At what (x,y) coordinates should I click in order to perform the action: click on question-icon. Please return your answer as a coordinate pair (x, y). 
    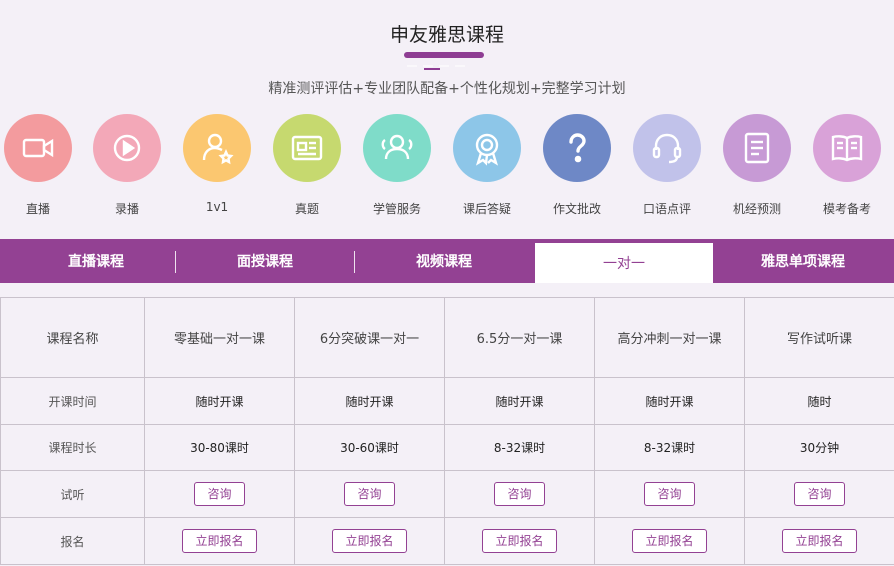
    Looking at the image, I should click on (577, 148).